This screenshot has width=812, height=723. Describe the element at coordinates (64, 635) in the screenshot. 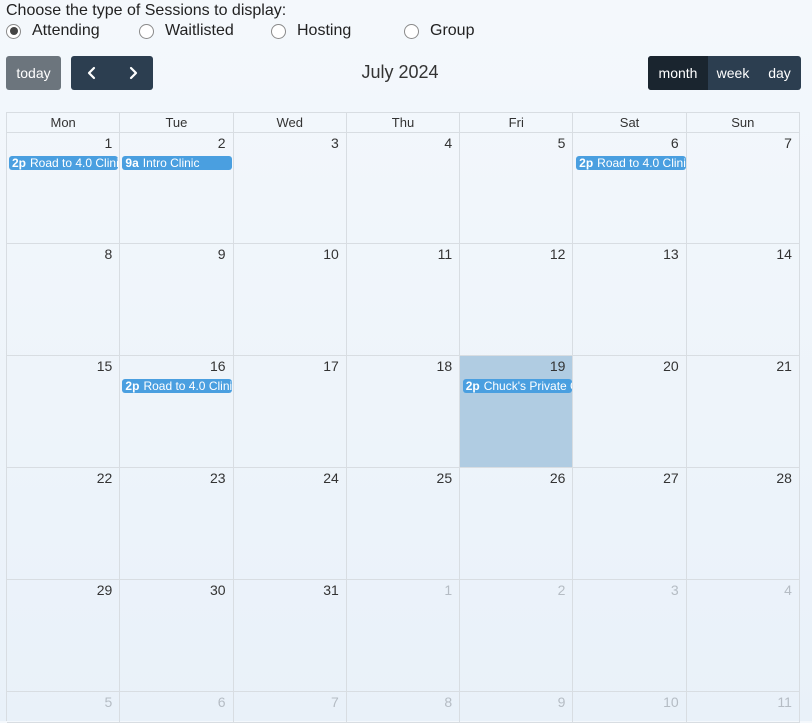

I see `calendar-day-cell: 29` at that location.